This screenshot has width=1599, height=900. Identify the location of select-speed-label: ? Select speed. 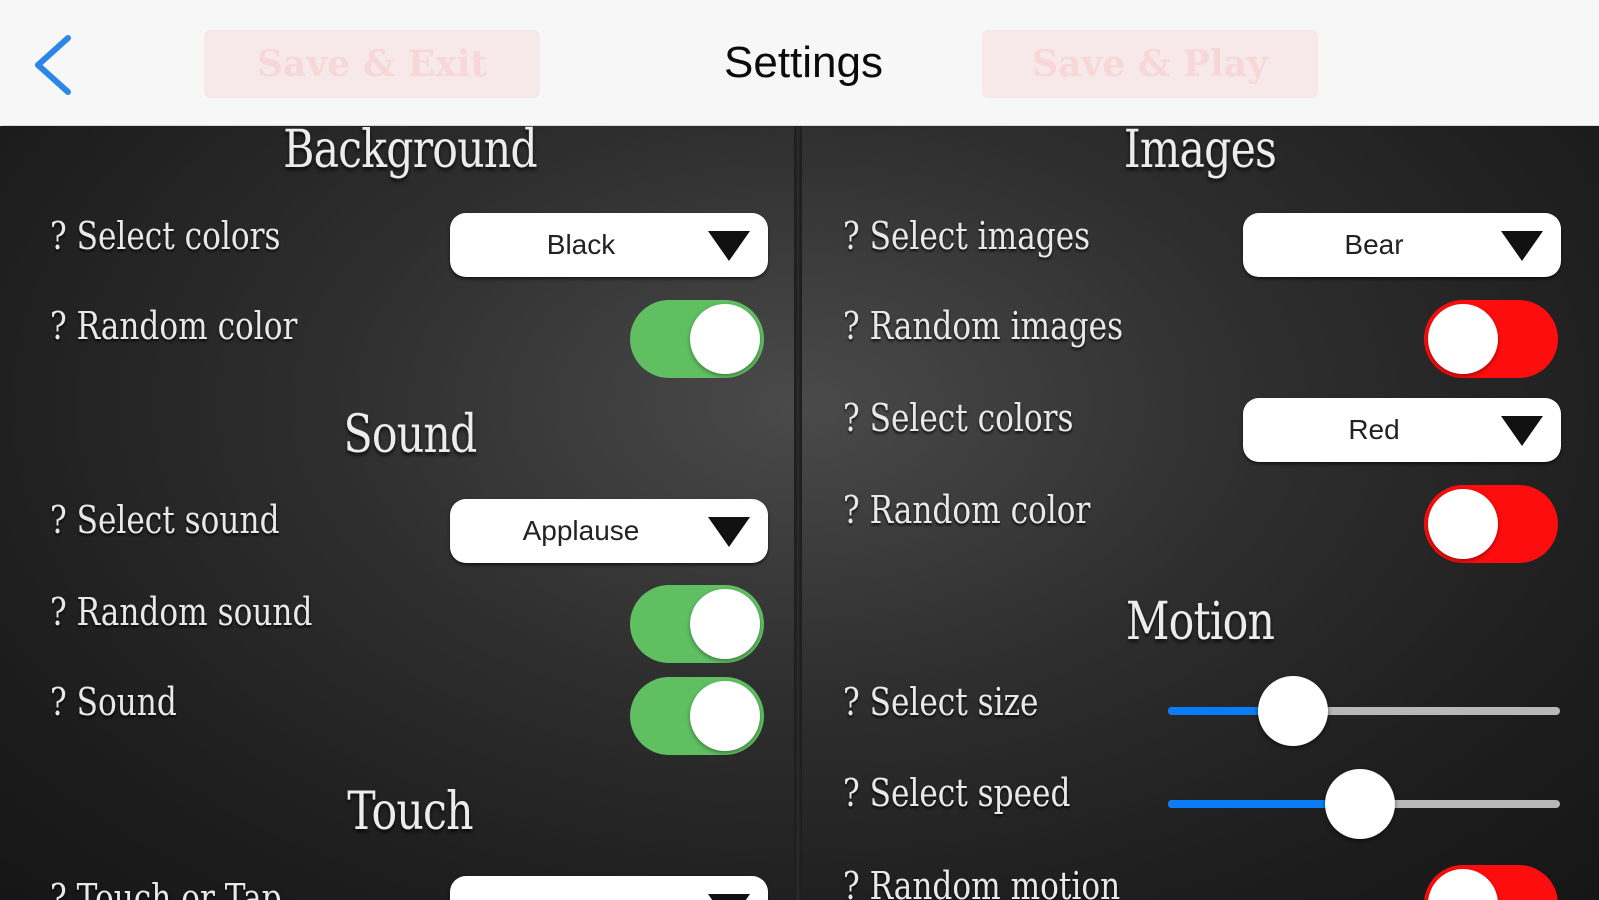
(957, 793).